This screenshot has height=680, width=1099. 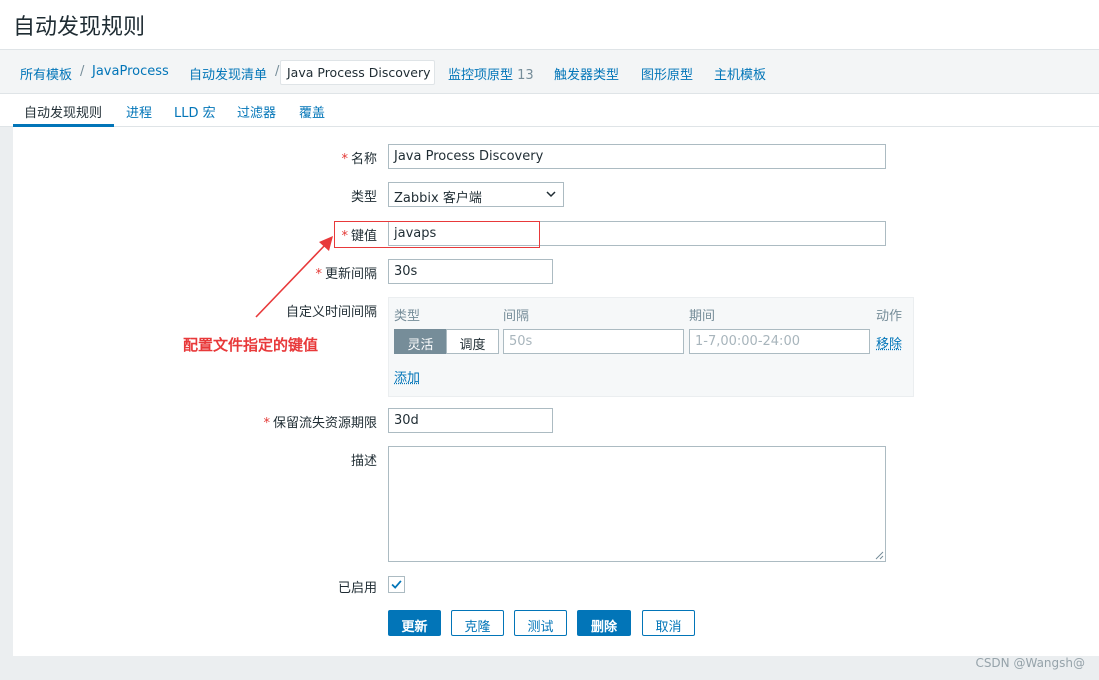 I want to click on enabled-label: 已启用, so click(x=357, y=588).